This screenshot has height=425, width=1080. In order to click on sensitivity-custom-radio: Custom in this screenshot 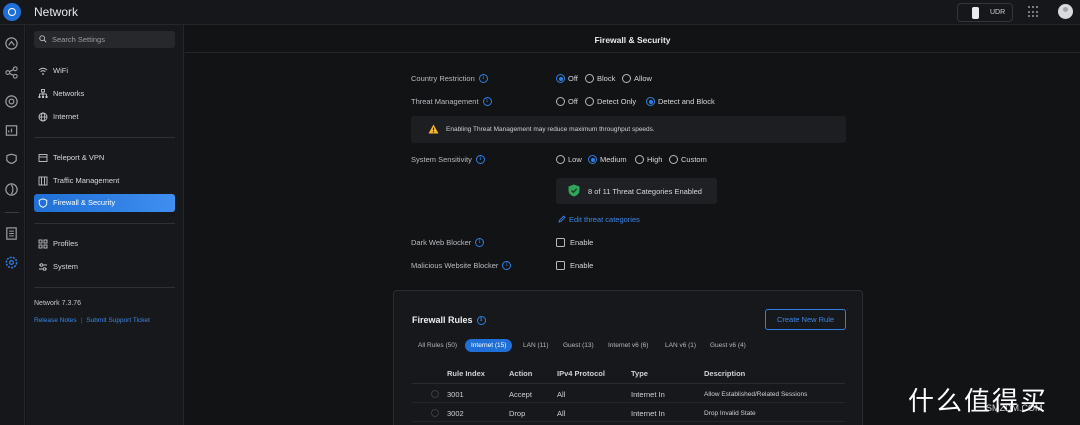, I will do `click(688, 159)`.